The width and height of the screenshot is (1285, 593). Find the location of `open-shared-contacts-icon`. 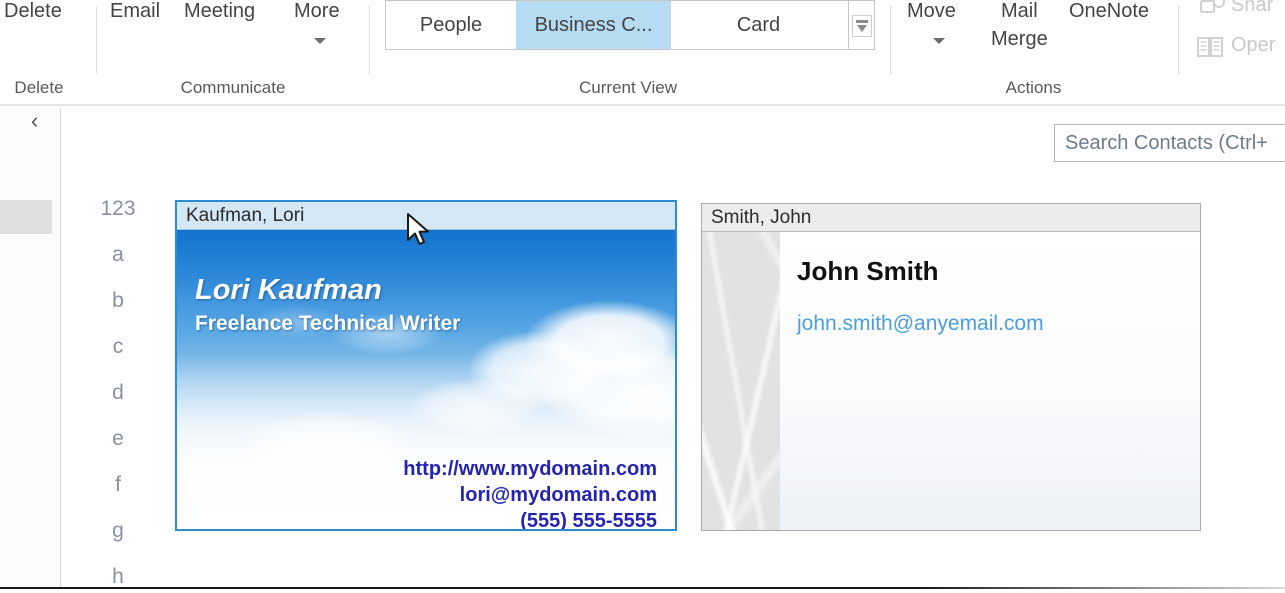

open-shared-contacts-icon is located at coordinates (1210, 47).